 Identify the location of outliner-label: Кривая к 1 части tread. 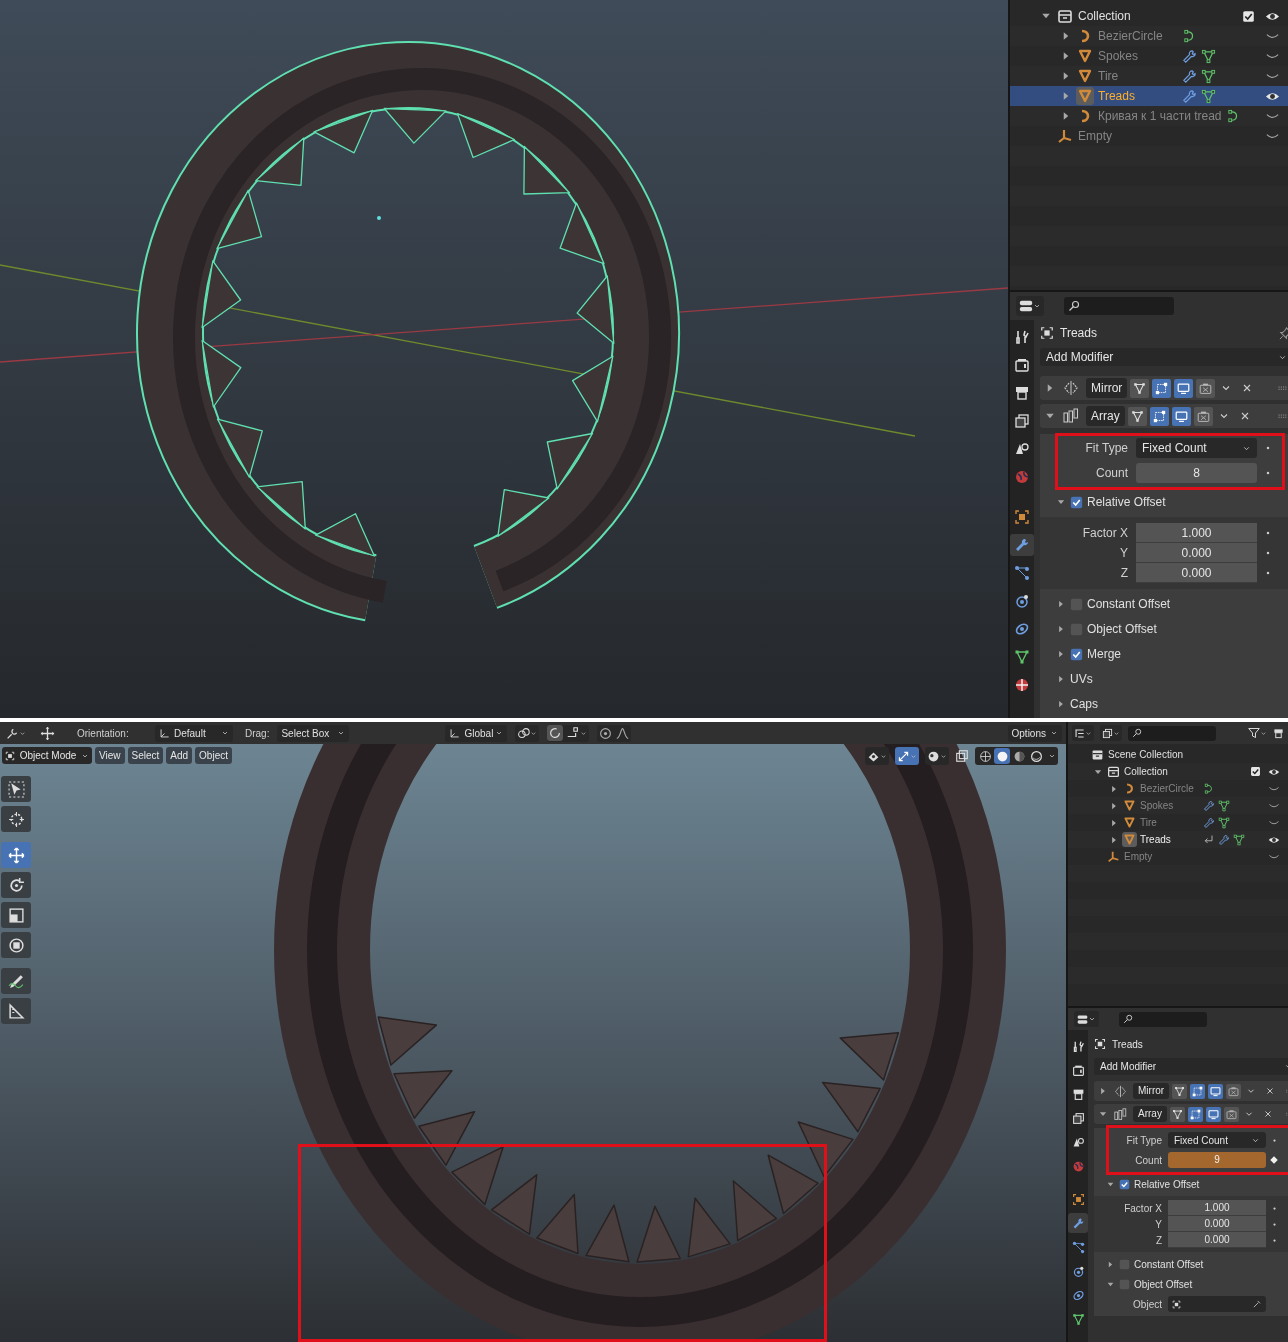
(1160, 116).